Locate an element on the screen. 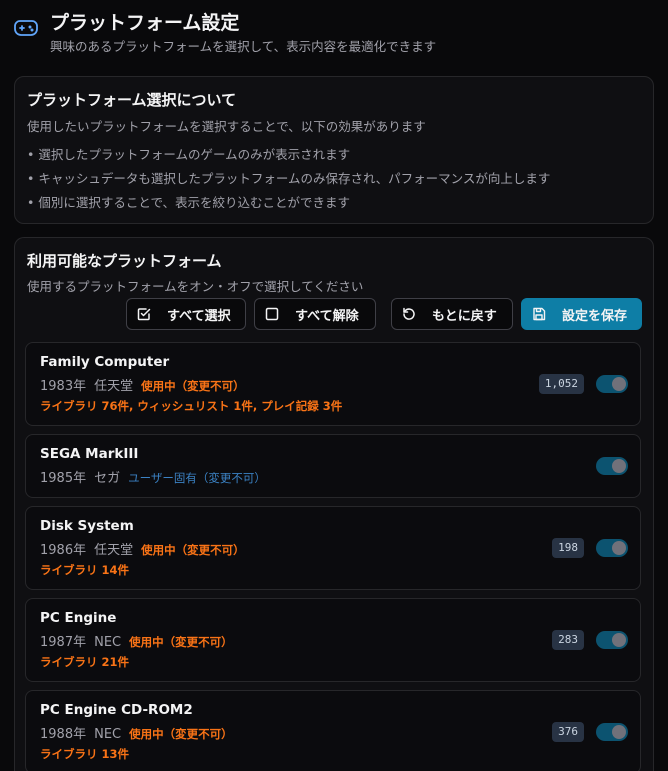  platform-maker: セガ is located at coordinates (107, 478).